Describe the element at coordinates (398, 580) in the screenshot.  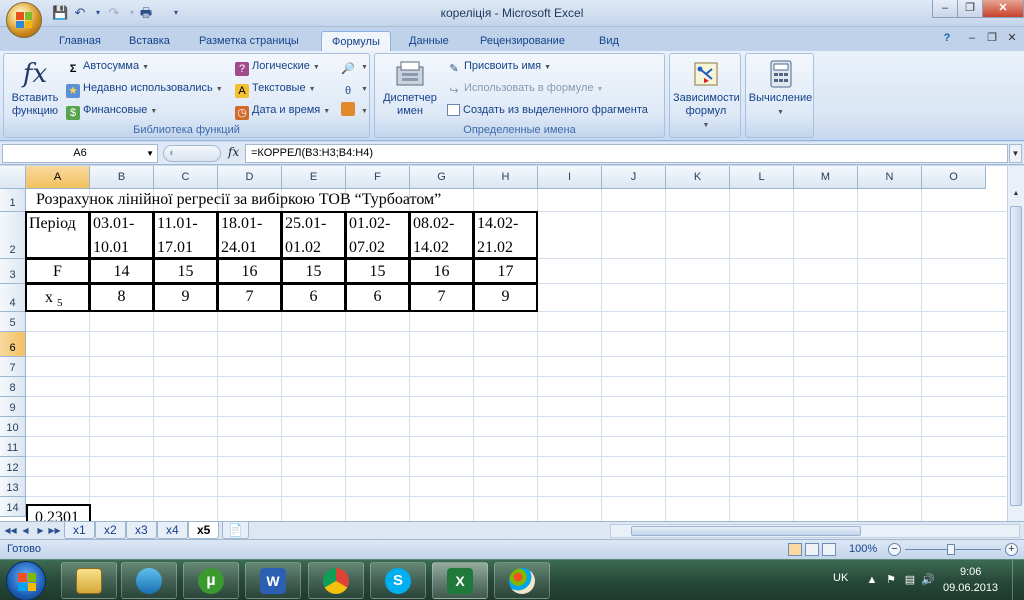
I see `taskbar-skype: S` at that location.